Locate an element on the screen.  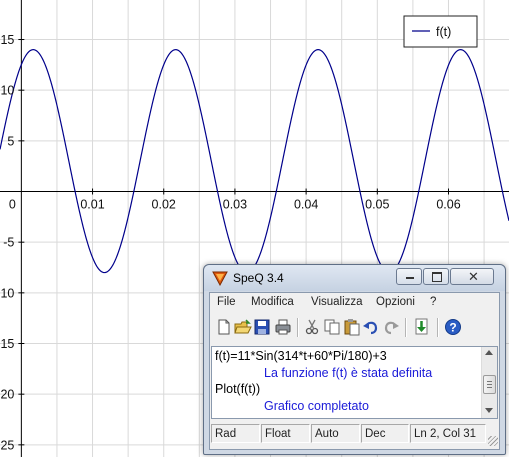
help-icon: ? is located at coordinates (453, 327).